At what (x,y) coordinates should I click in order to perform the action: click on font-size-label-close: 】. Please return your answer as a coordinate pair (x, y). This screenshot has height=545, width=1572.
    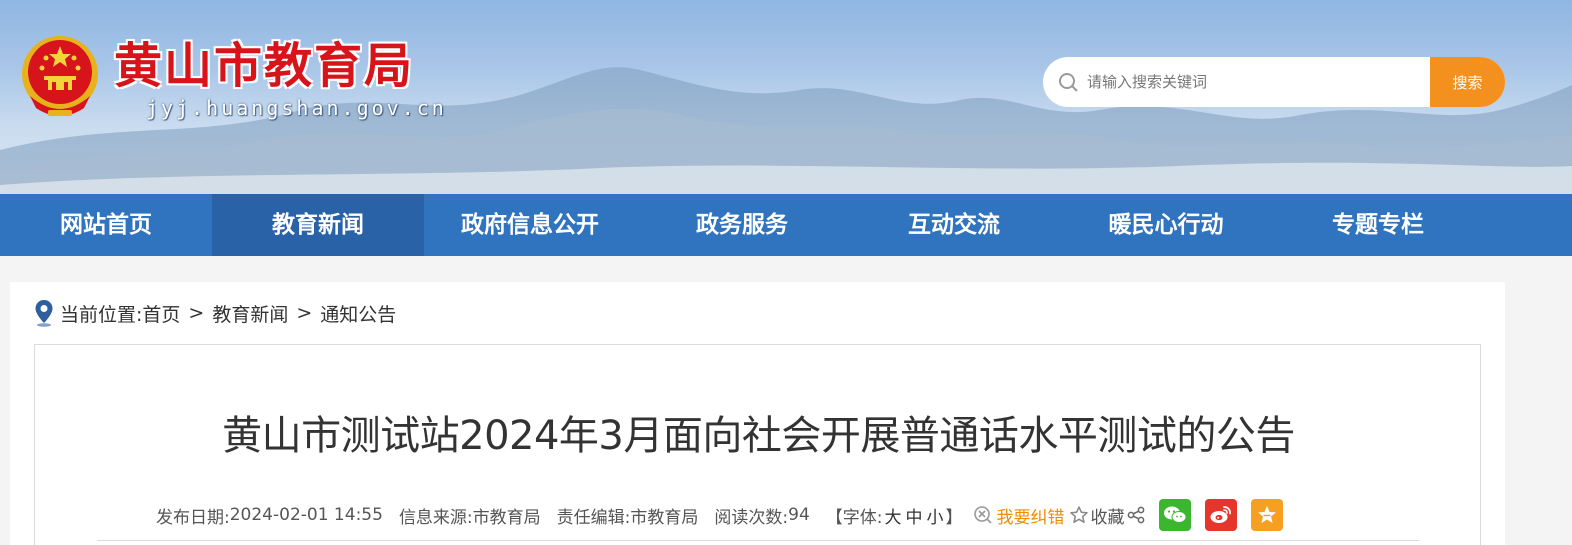
    Looking at the image, I should click on (954, 517).